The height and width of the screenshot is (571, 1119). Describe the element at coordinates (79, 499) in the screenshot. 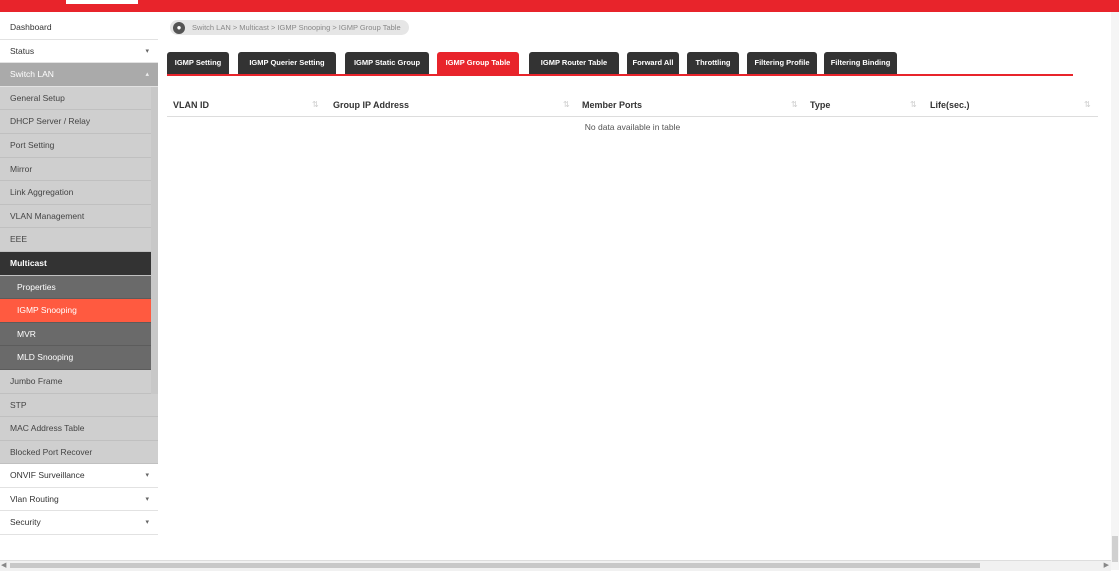

I see `sidebar-item-vlan-routing: Vlan Routing ▾` at that location.